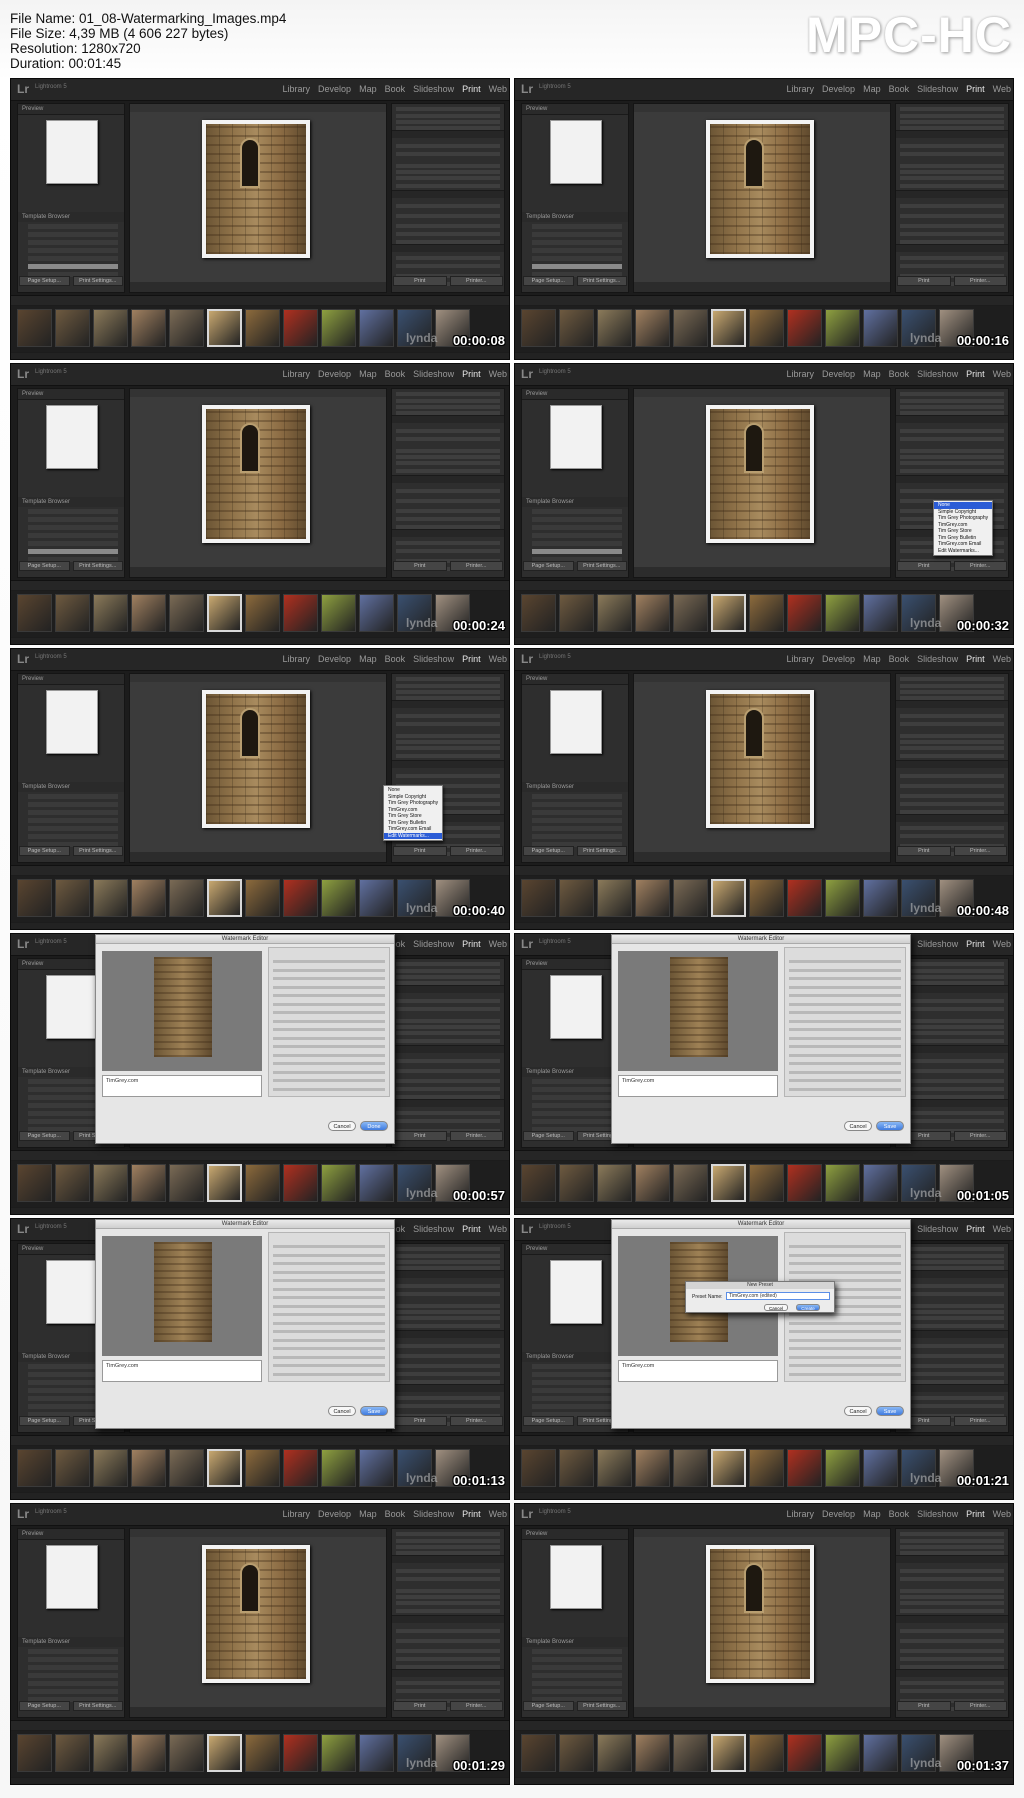 The image size is (1024, 1798). What do you see at coordinates (182, 1371) in the screenshot?
I see `watermark-text-field: TimGrey.com` at bounding box center [182, 1371].